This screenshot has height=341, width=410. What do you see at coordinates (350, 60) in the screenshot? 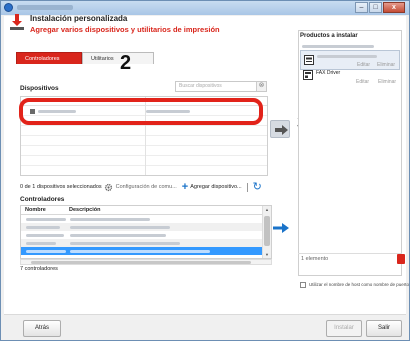
I see `product-item-printer: Editar Eliminar` at bounding box center [350, 60].